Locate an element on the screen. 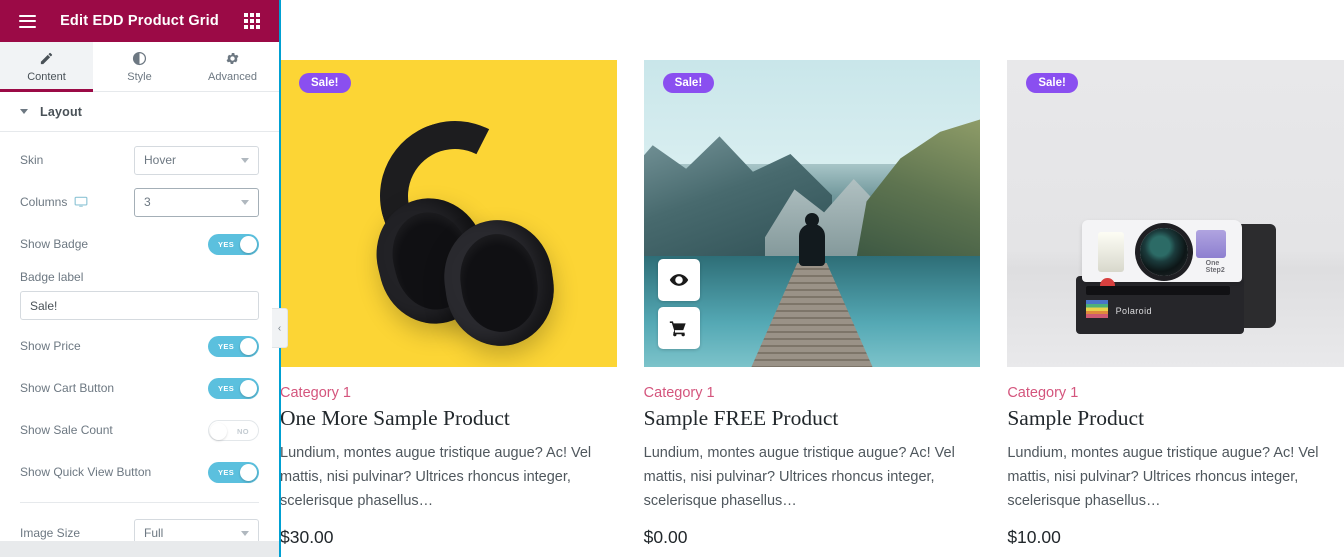 This screenshot has width=1344, height=557. chevron-left-icon: ‹ is located at coordinates (279, 328).